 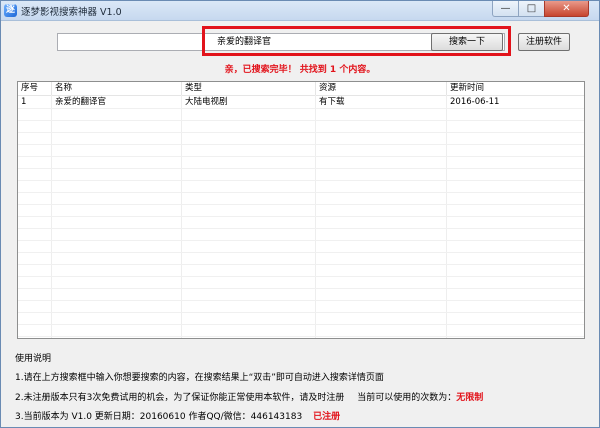 I want to click on cell-index: 1, so click(x=24, y=102).